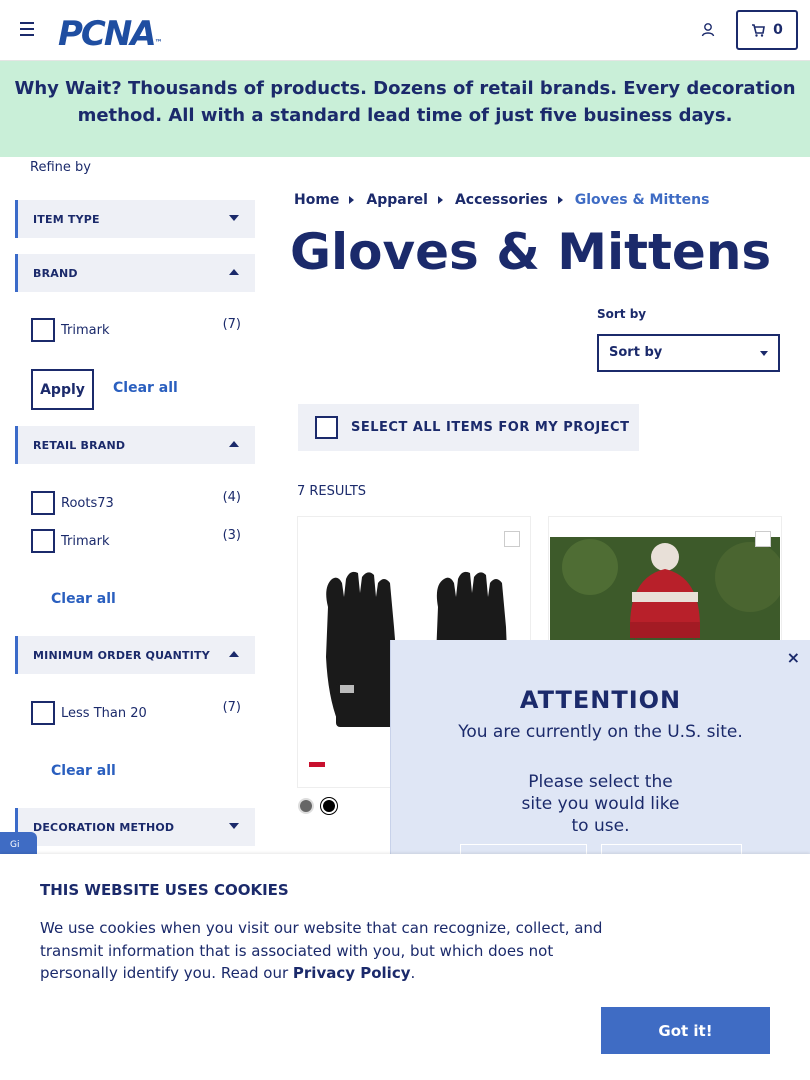  I want to click on cart-count: 0, so click(778, 30).